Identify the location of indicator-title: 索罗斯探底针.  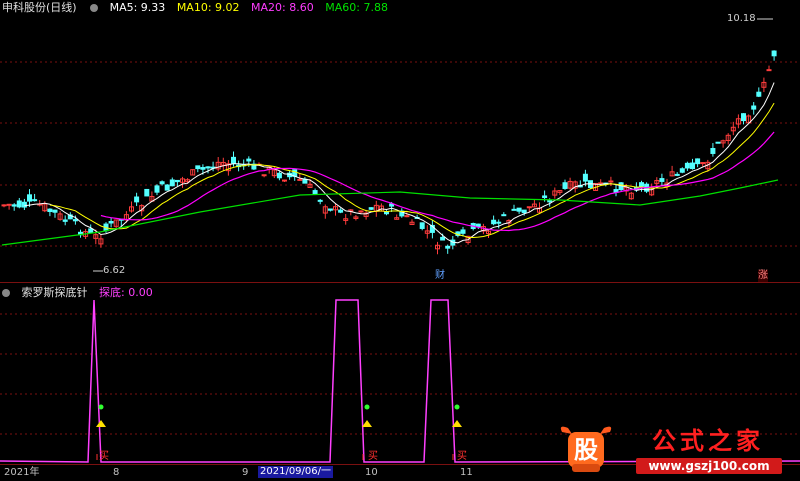
(54, 292).